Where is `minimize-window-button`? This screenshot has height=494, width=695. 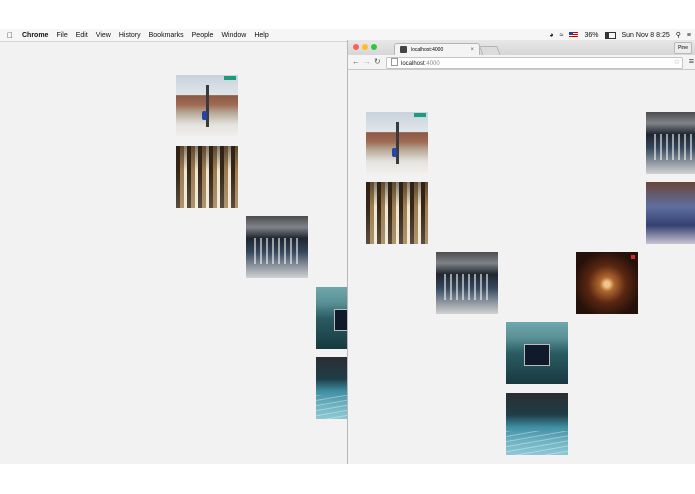 minimize-window-button is located at coordinates (365, 47).